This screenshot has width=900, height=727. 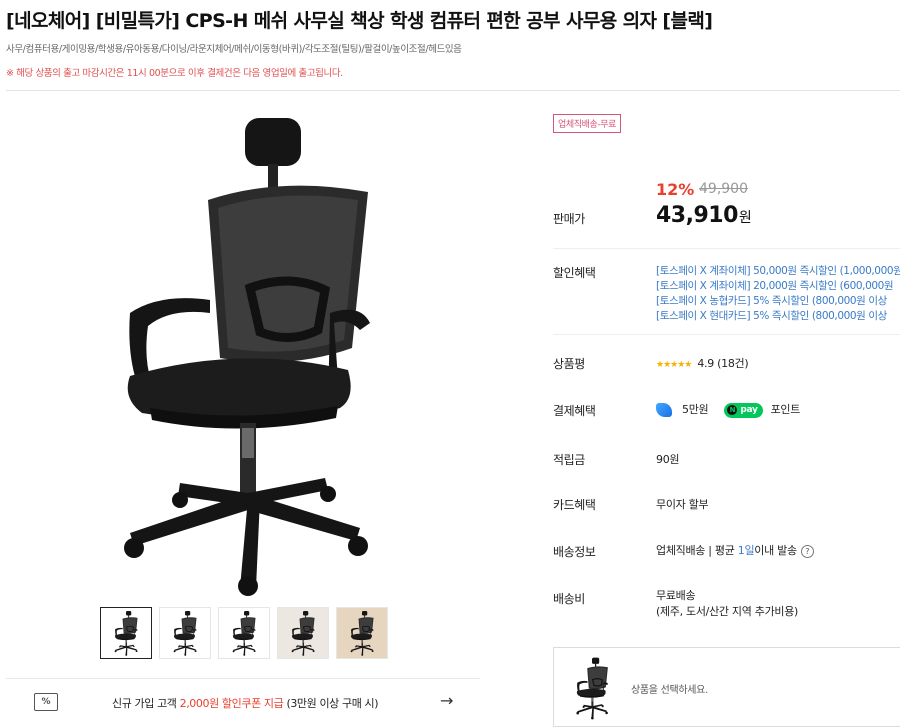 What do you see at coordinates (807, 551) in the screenshot?
I see `help-icon: ?` at bounding box center [807, 551].